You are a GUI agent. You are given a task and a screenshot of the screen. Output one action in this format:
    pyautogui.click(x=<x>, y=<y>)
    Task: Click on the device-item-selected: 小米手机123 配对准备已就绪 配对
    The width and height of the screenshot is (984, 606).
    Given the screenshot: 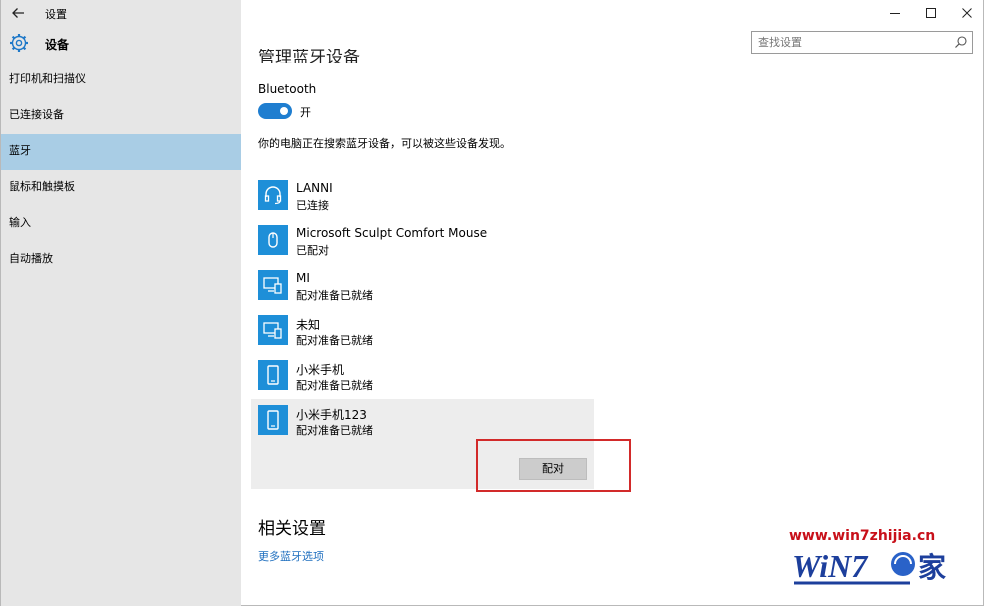 What is the action you would take?
    pyautogui.click(x=441, y=445)
    